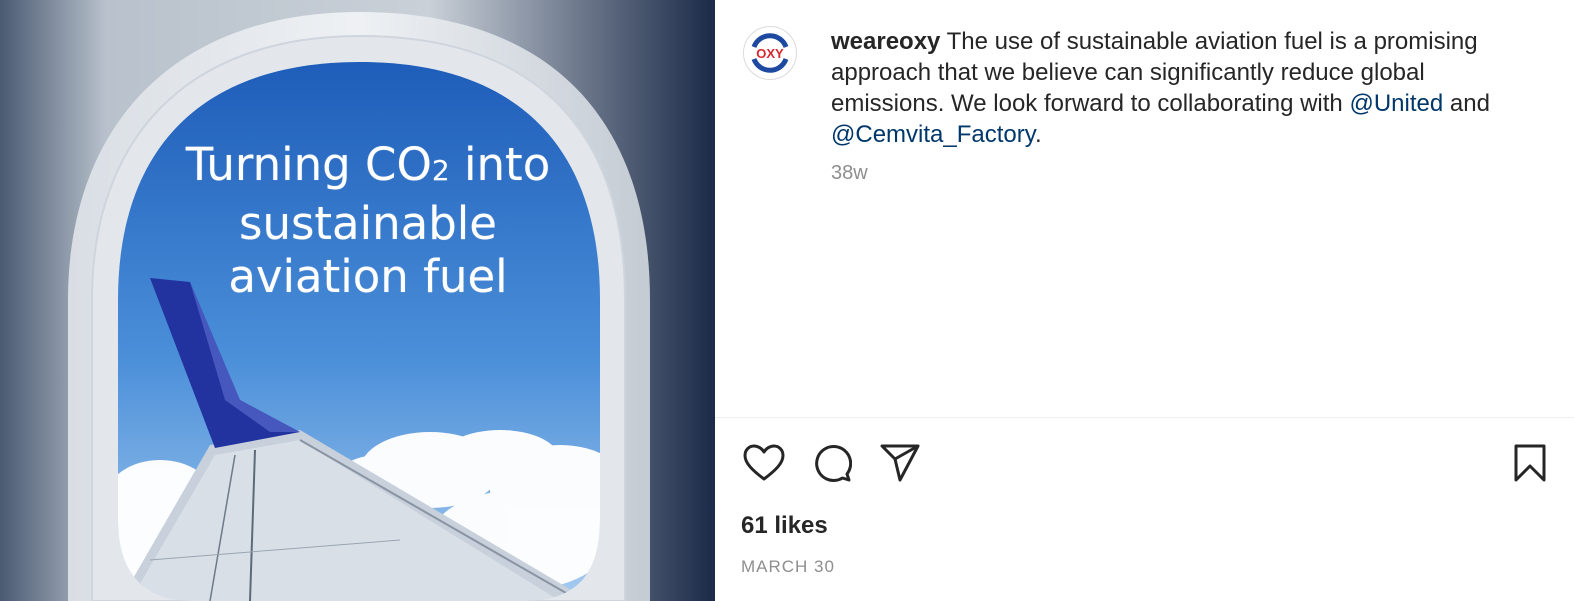 The height and width of the screenshot is (601, 1574). I want to click on like-button, so click(764, 463).